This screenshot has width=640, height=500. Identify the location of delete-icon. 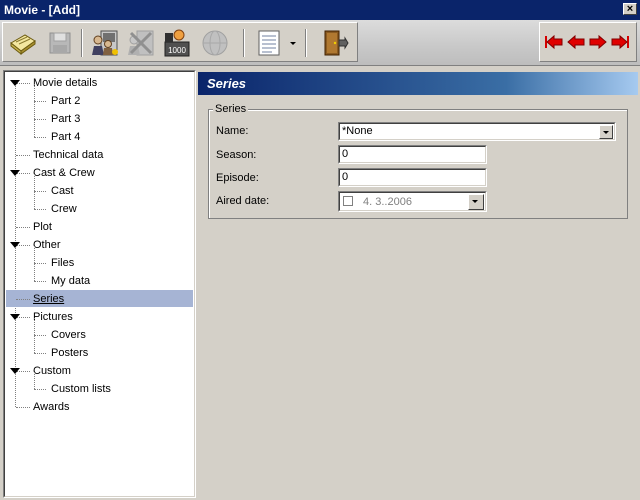
(141, 43).